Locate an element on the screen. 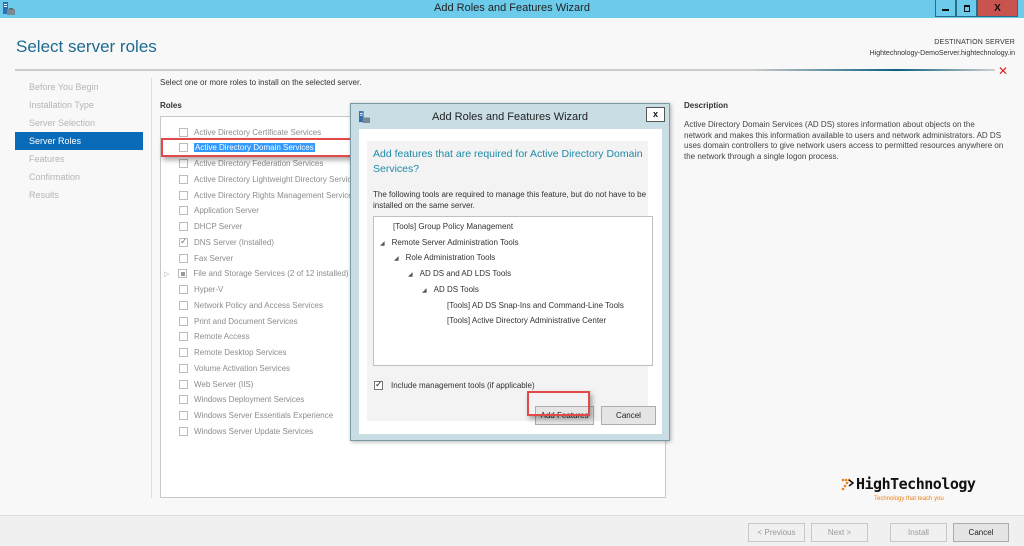  checkbox-icon is located at coordinates (378, 384).